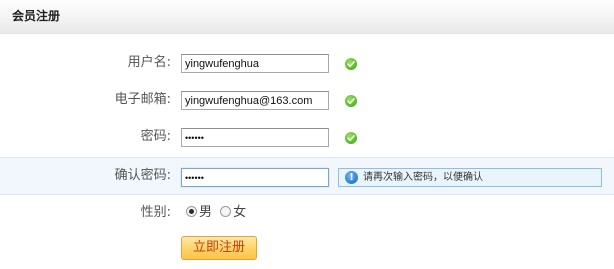 Image resolution: width=614 pixels, height=269 pixels. Describe the element at coordinates (255, 100) in the screenshot. I see `email-input: yingwufenghua@163.com` at that location.